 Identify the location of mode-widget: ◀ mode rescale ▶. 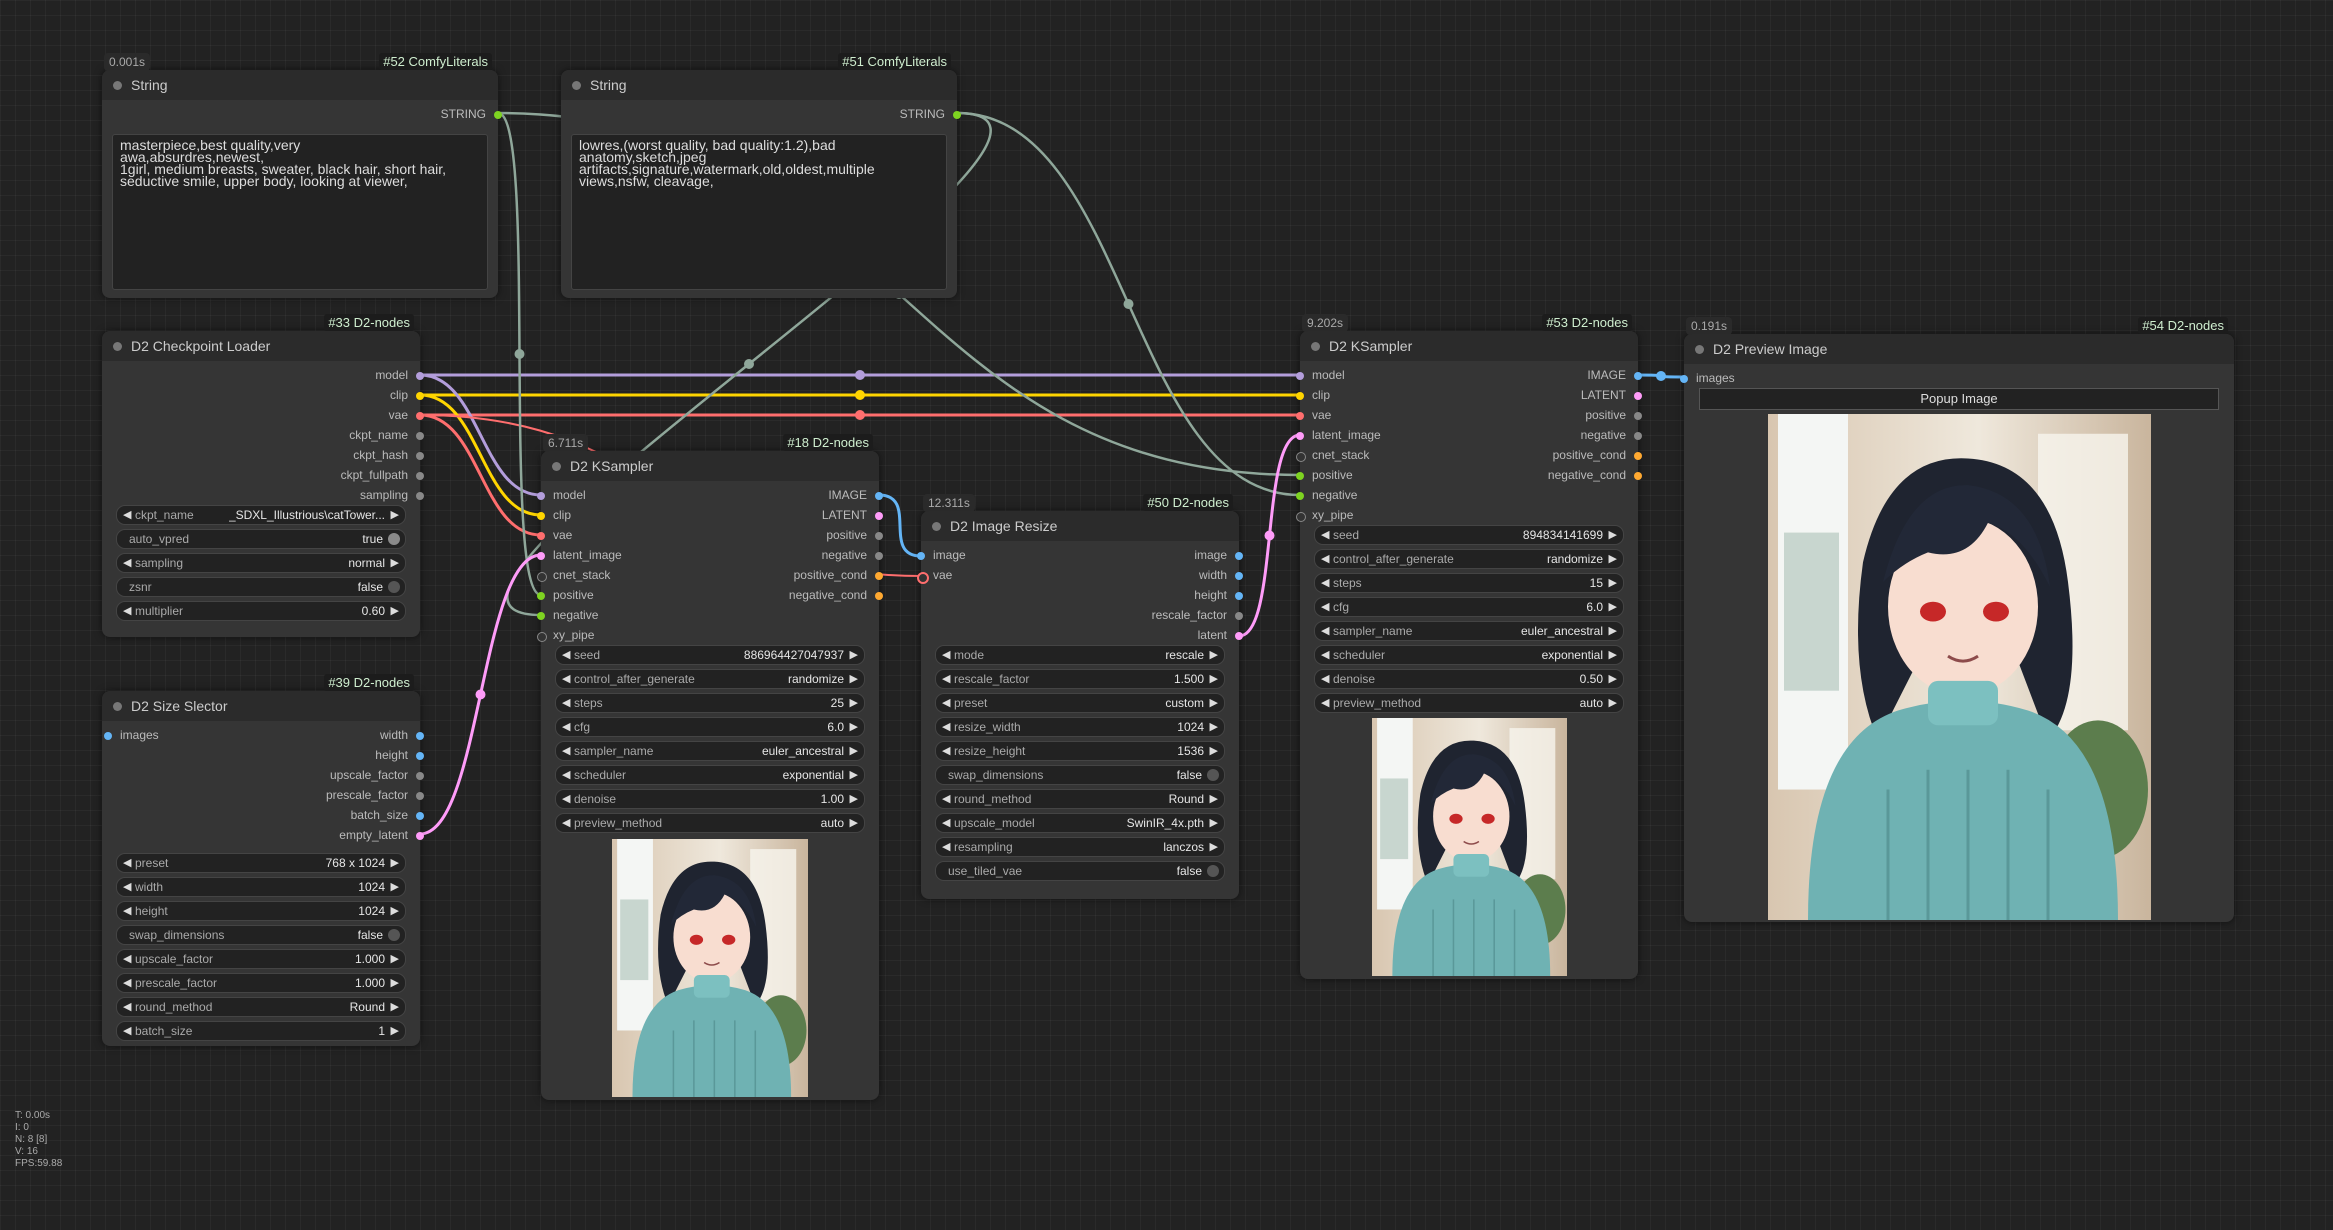
(1080, 655).